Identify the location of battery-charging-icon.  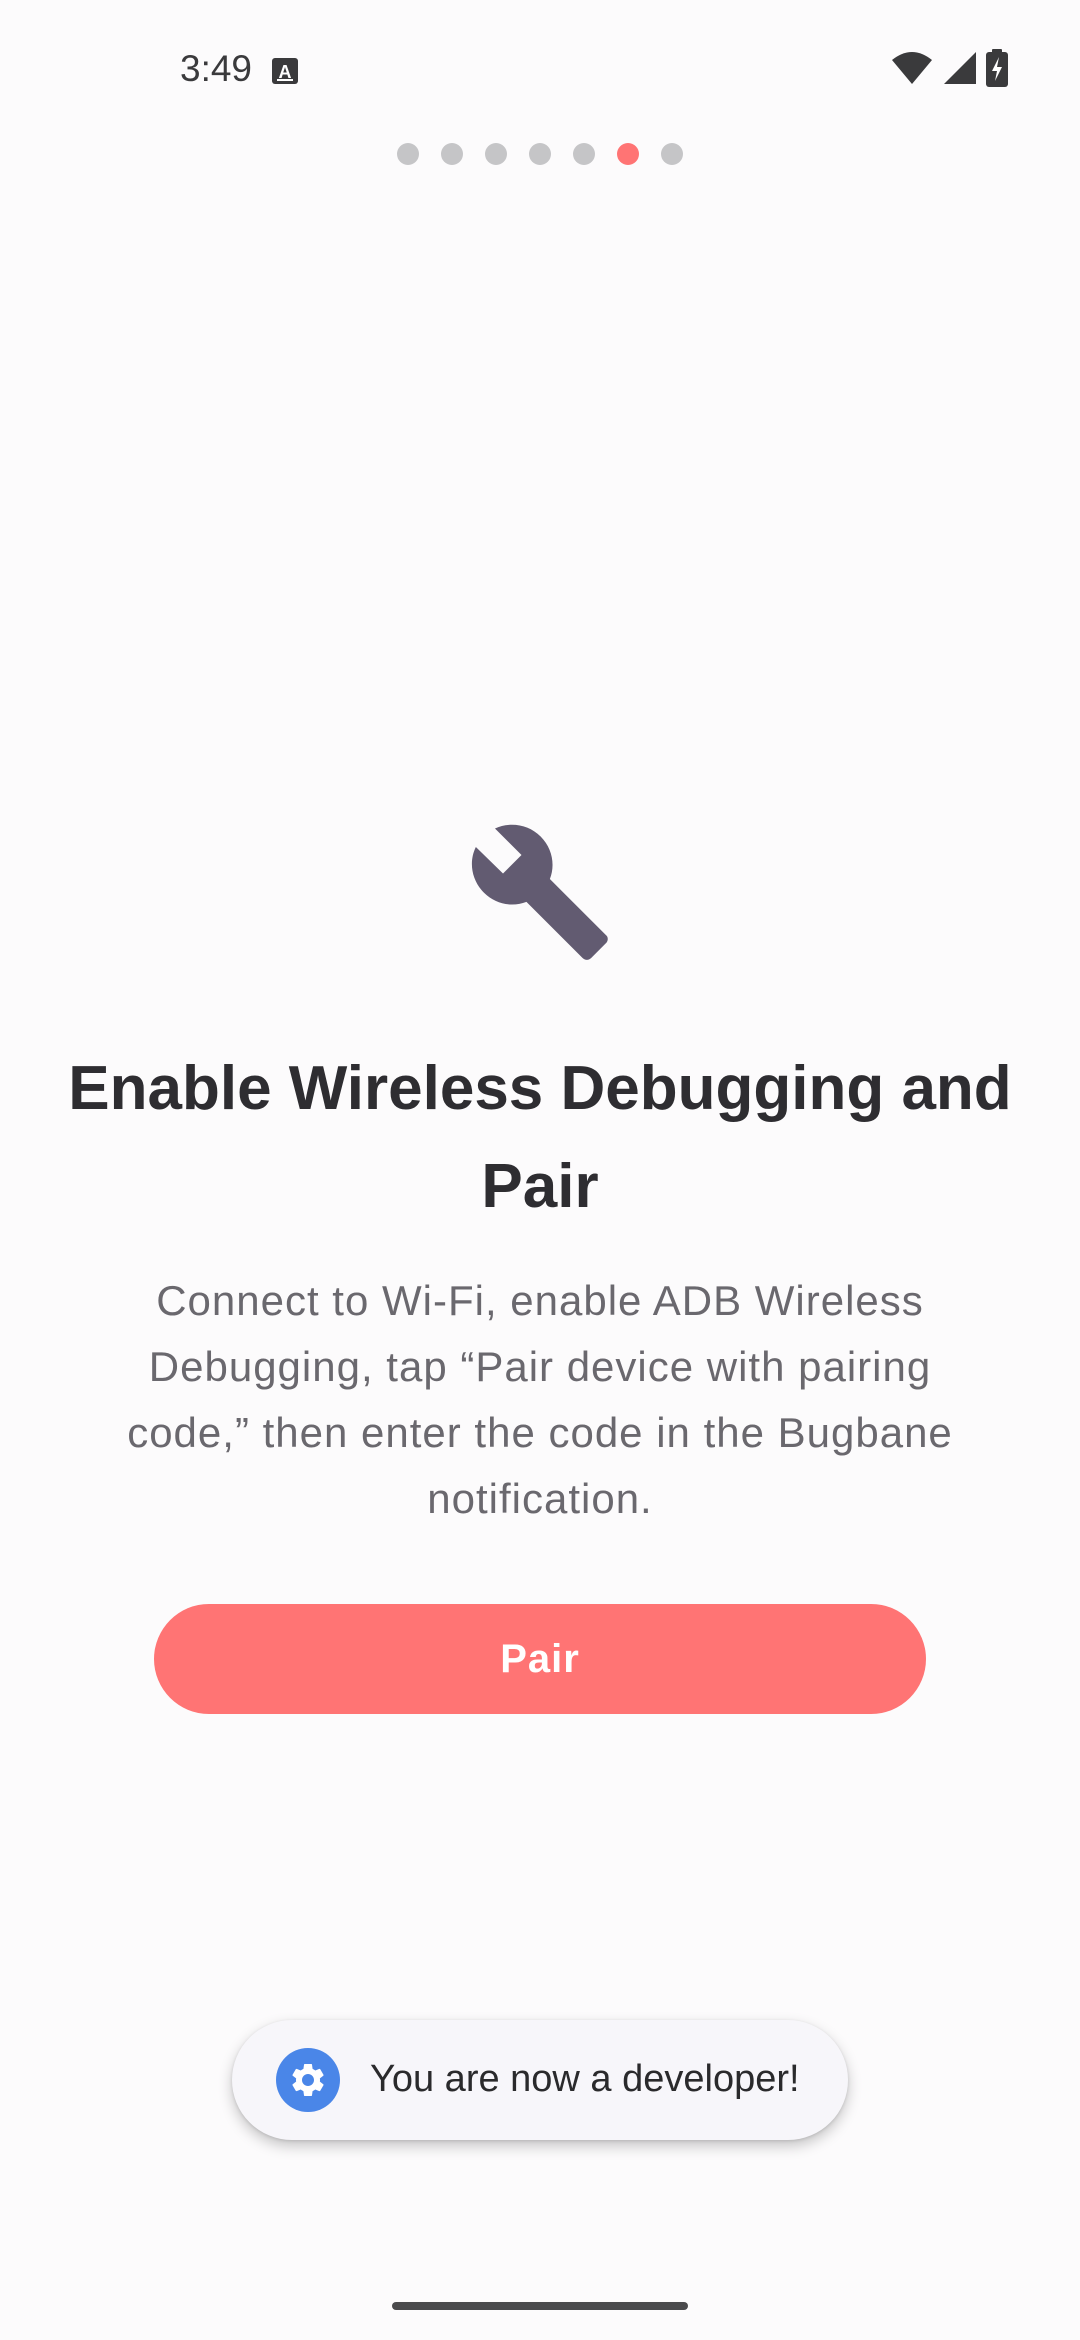
(997, 70).